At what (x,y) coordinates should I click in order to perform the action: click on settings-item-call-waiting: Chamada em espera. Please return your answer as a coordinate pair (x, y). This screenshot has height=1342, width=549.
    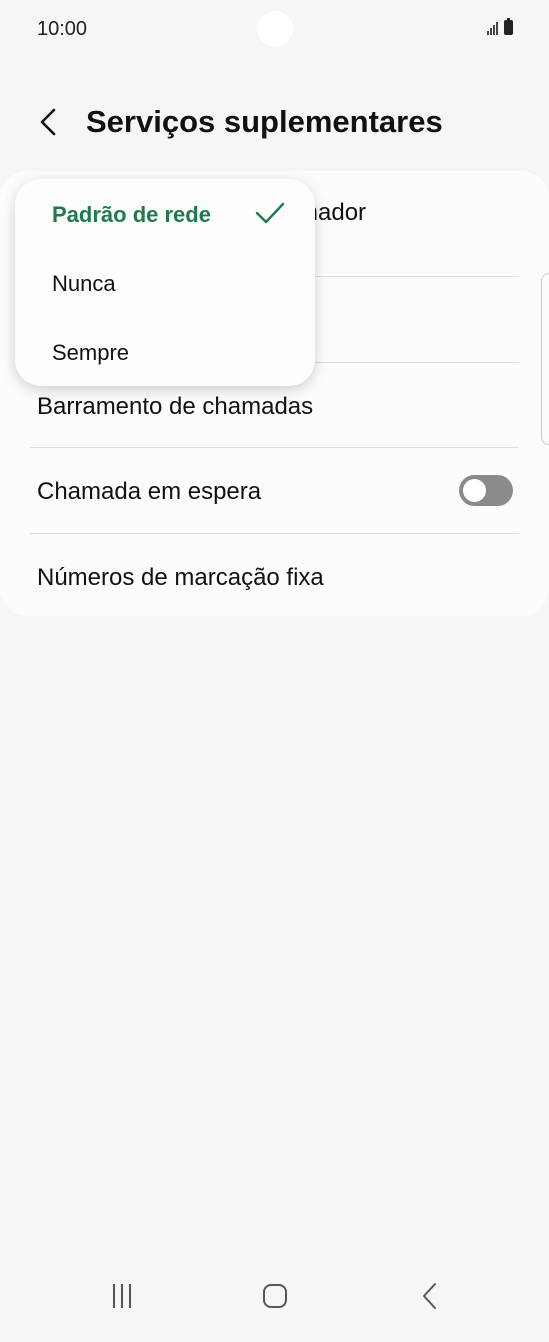
    Looking at the image, I should click on (149, 492).